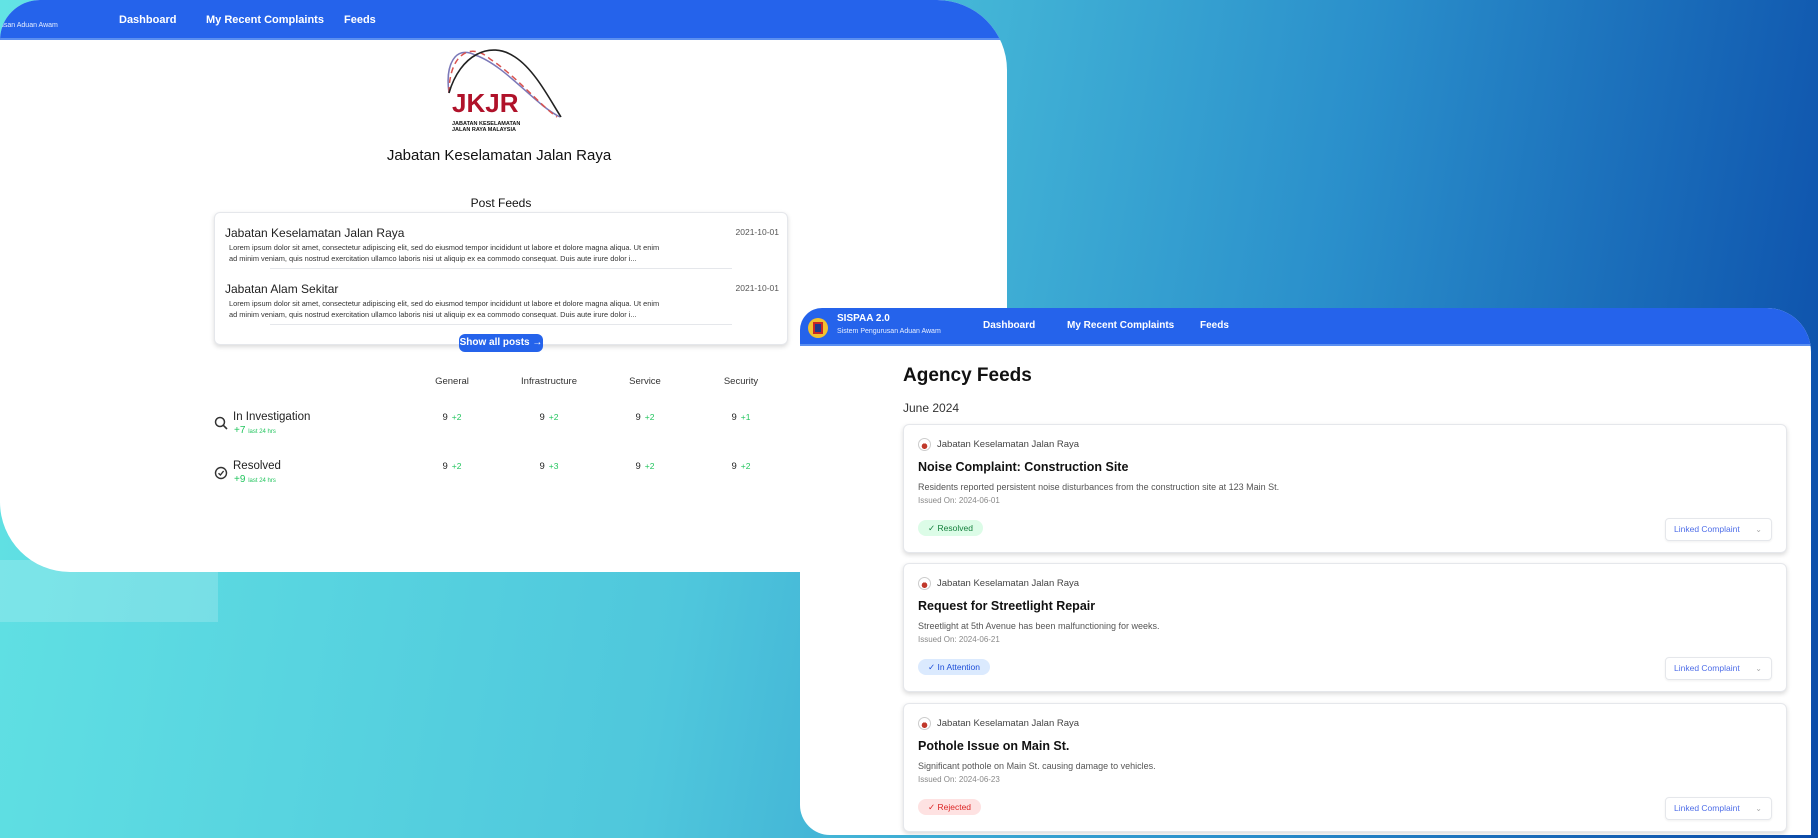 The height and width of the screenshot is (838, 1818). I want to click on row-label-resolved: Resolved, so click(257, 466).